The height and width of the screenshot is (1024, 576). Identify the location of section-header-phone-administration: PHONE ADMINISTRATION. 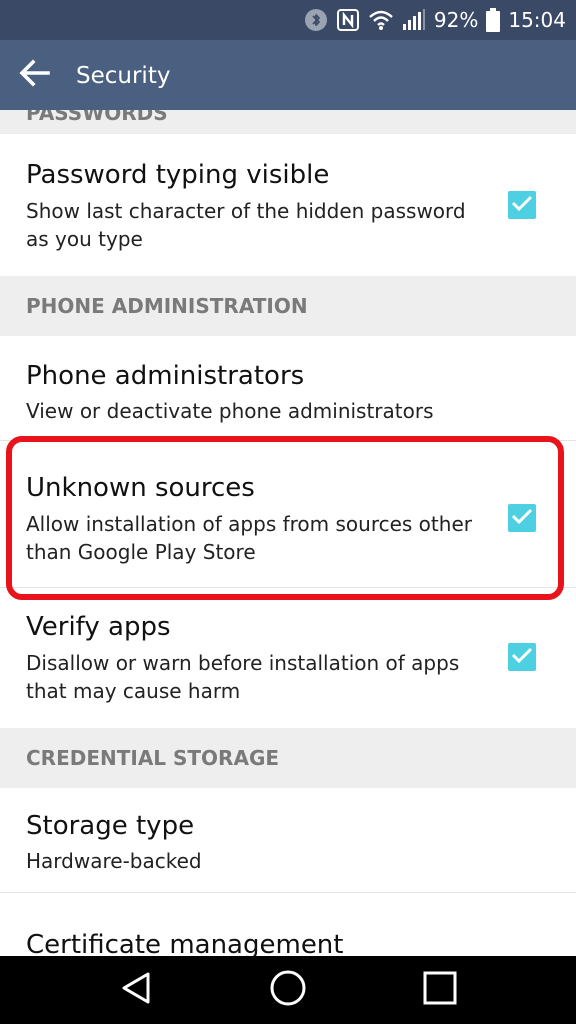
(288, 306).